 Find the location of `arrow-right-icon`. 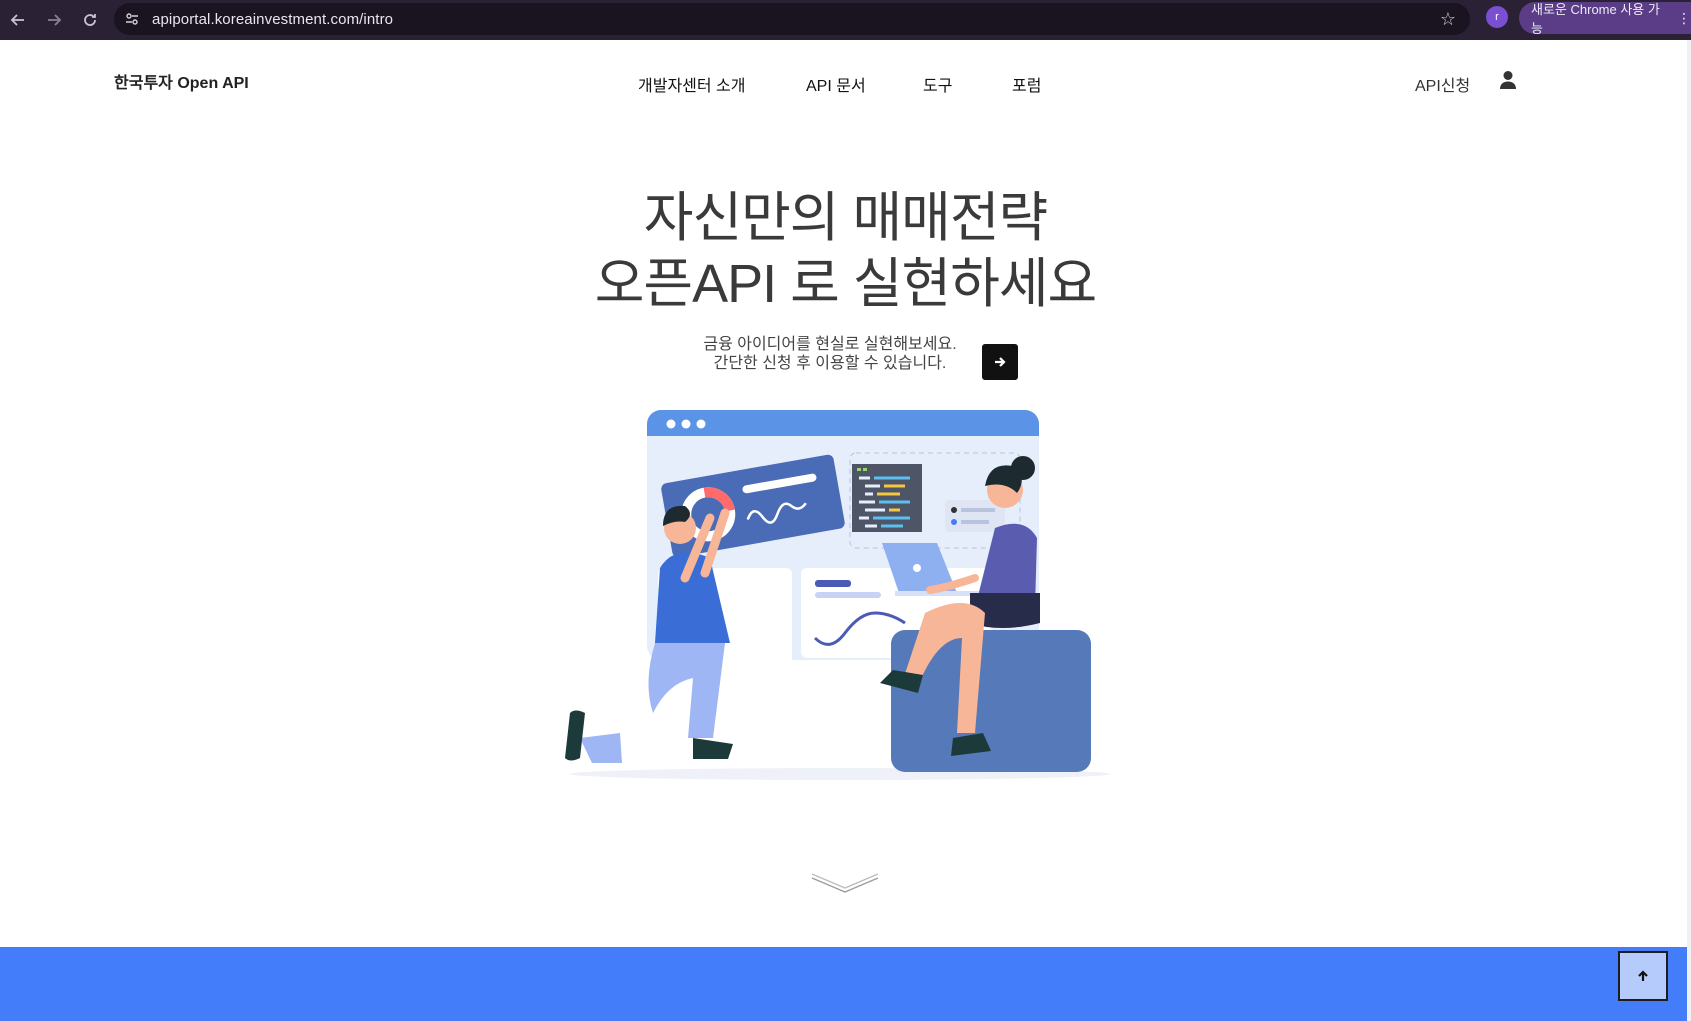

arrow-right-icon is located at coordinates (1000, 362).